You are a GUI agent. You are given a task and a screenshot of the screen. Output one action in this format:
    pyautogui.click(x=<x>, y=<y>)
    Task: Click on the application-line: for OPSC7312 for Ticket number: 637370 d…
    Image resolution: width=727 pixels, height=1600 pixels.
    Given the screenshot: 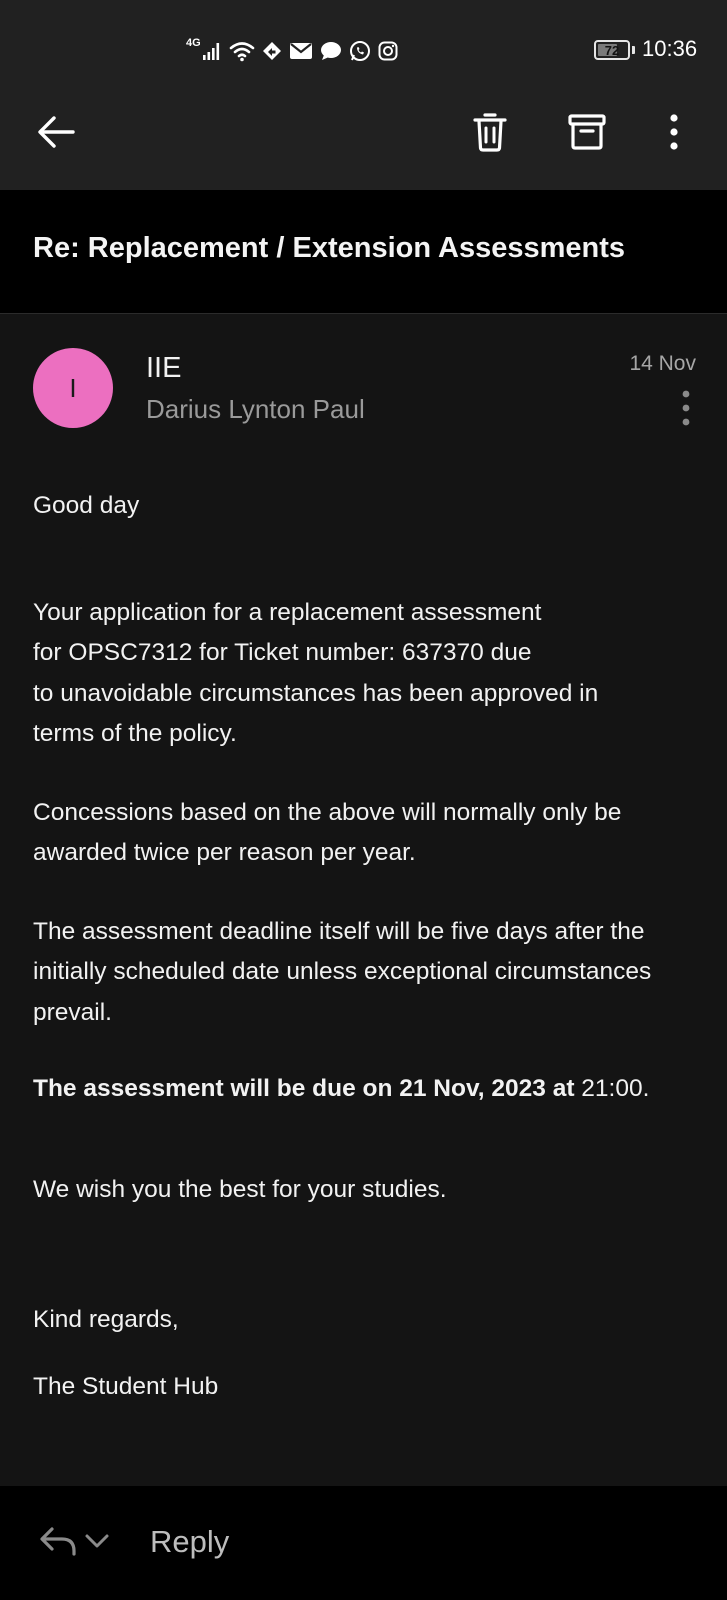 What is the action you would take?
    pyautogui.click(x=282, y=652)
    